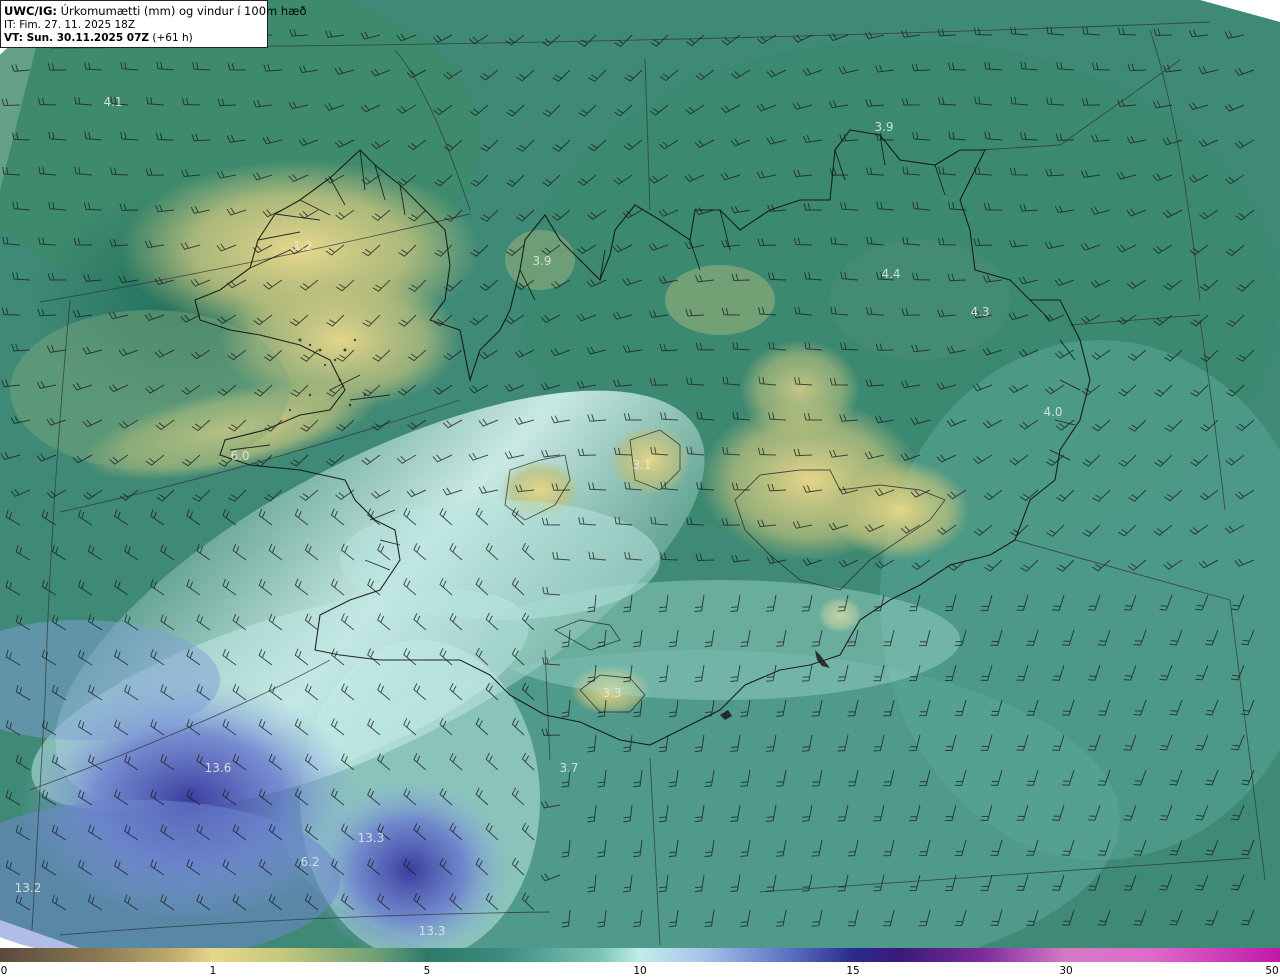 Image resolution: width=1280 pixels, height=978 pixels. Describe the element at coordinates (980, 312) in the screenshot. I see `map-value-east: 4.3` at that location.